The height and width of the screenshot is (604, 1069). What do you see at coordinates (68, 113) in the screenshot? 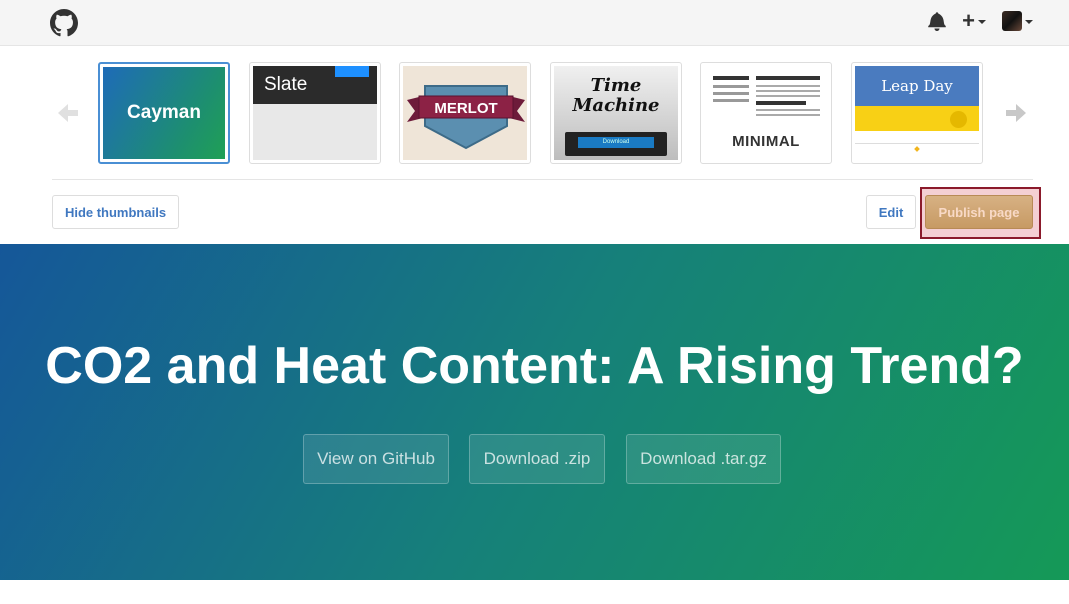
I see `previous-theme-arrow-icon` at bounding box center [68, 113].